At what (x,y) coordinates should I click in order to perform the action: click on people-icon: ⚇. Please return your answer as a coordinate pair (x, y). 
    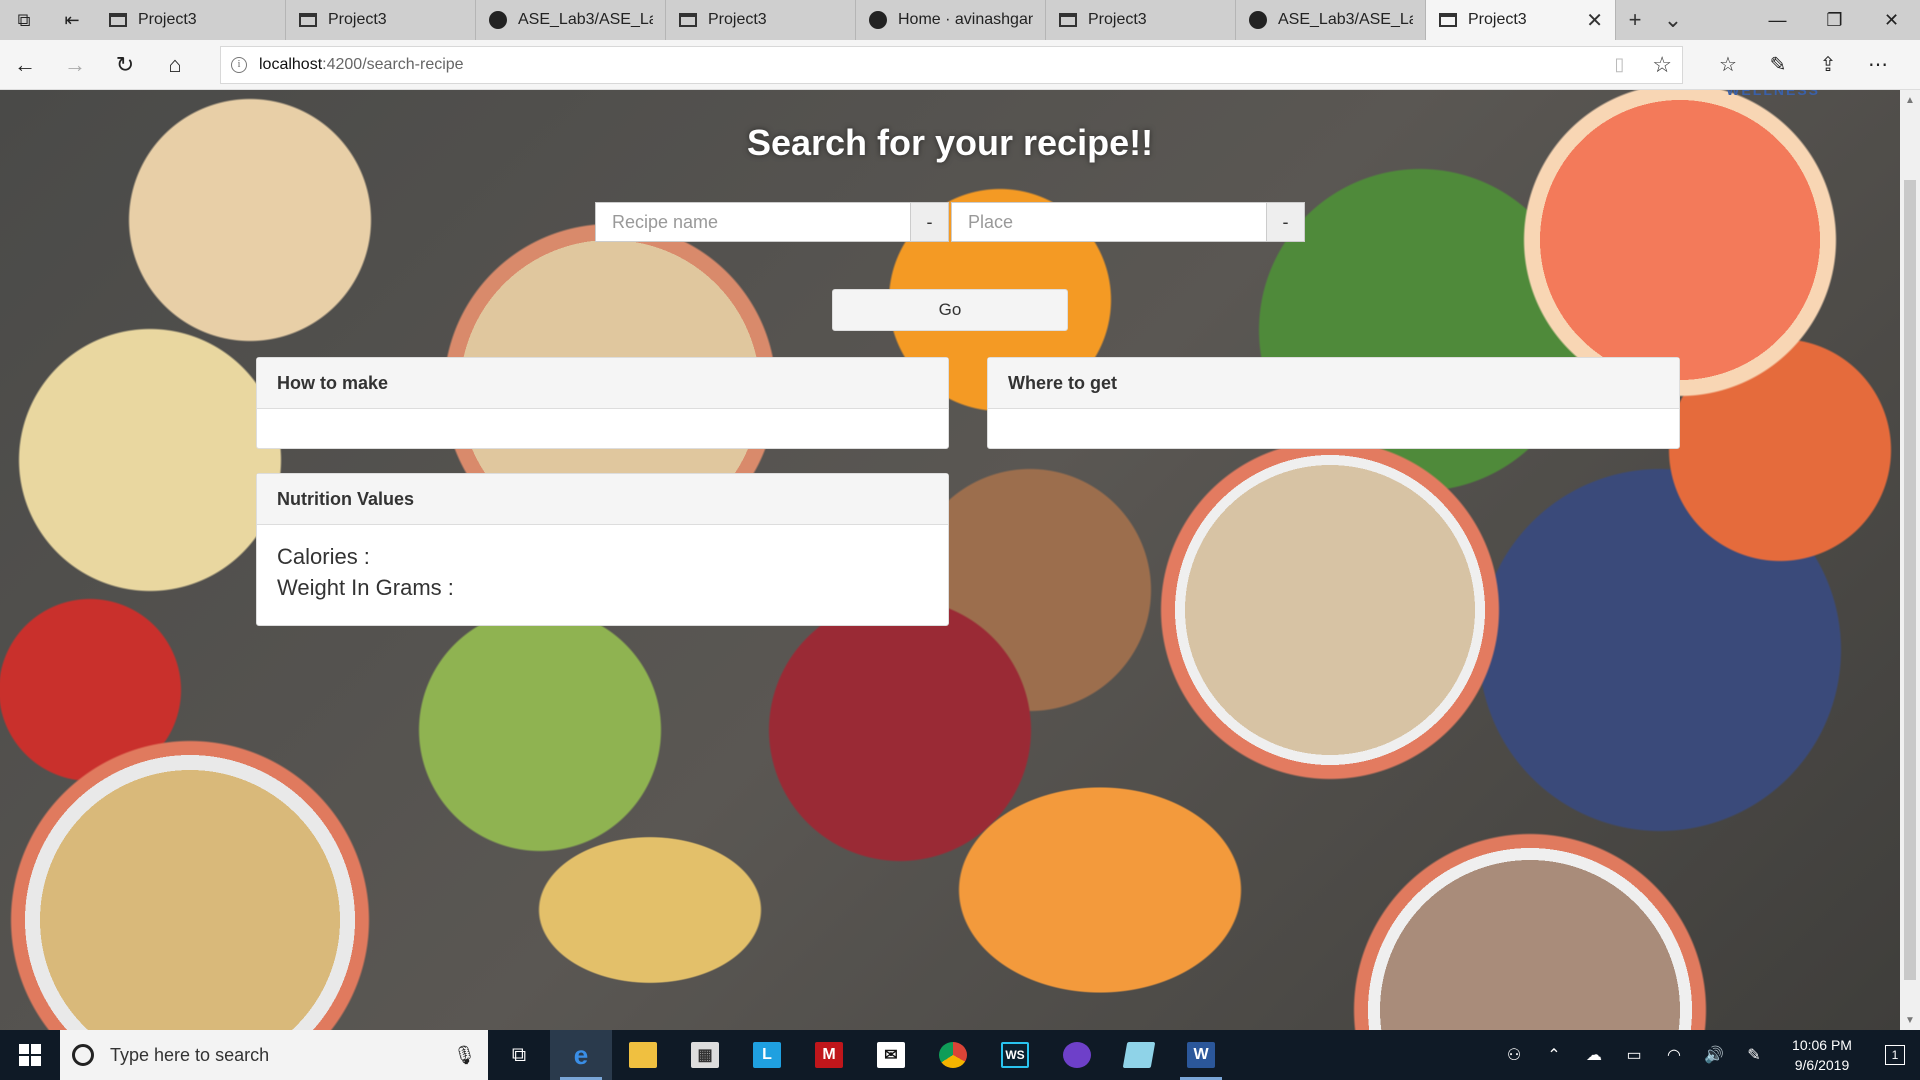
    Looking at the image, I should click on (1514, 1055).